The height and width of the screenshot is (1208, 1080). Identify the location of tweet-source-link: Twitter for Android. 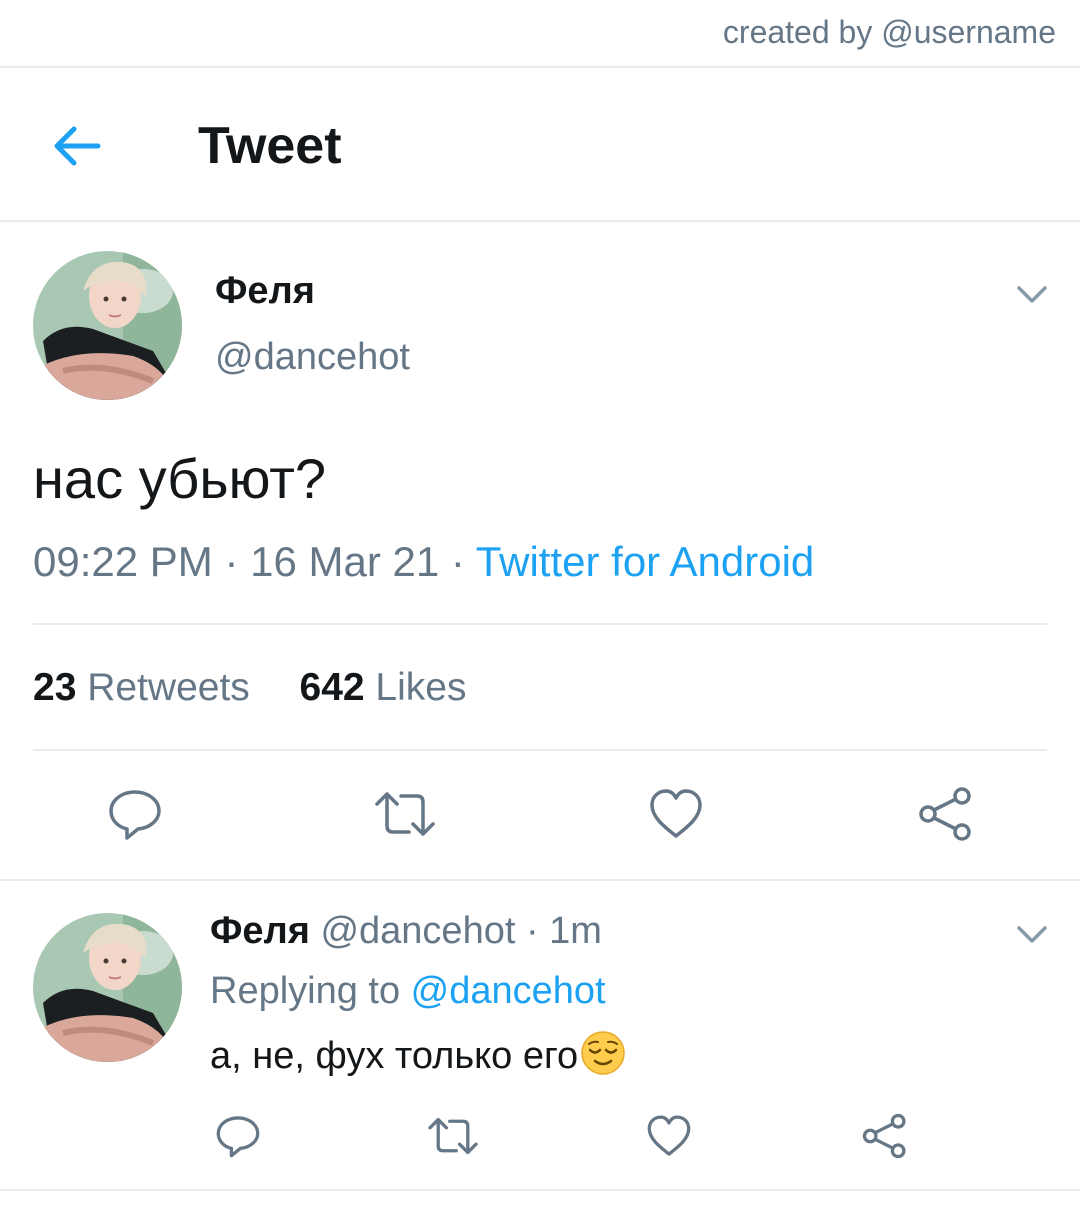
(645, 561).